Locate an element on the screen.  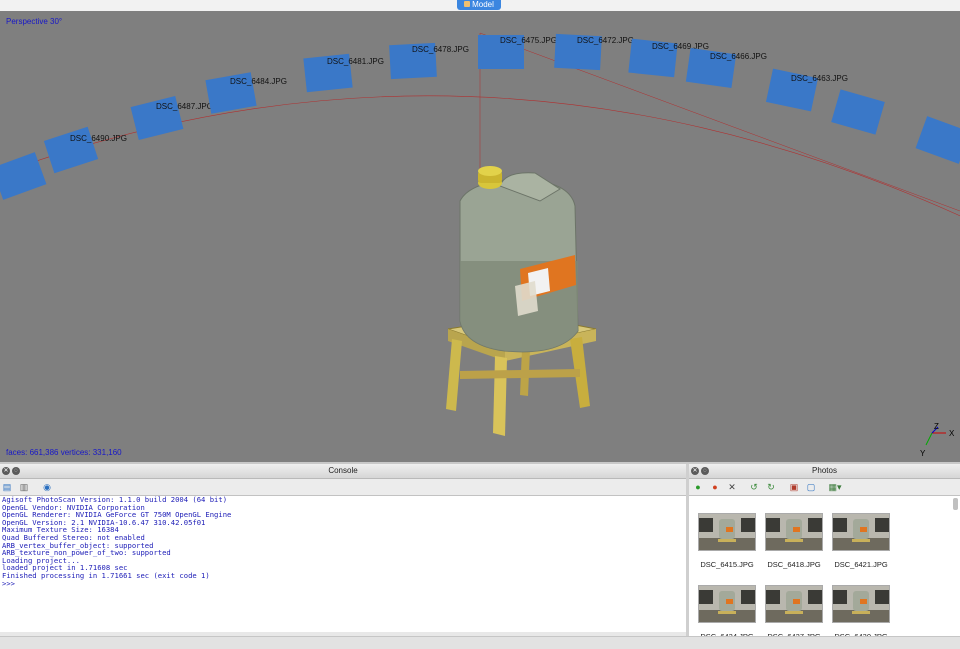
rotate-right-icon: ↻ is located at coordinates (771, 487).